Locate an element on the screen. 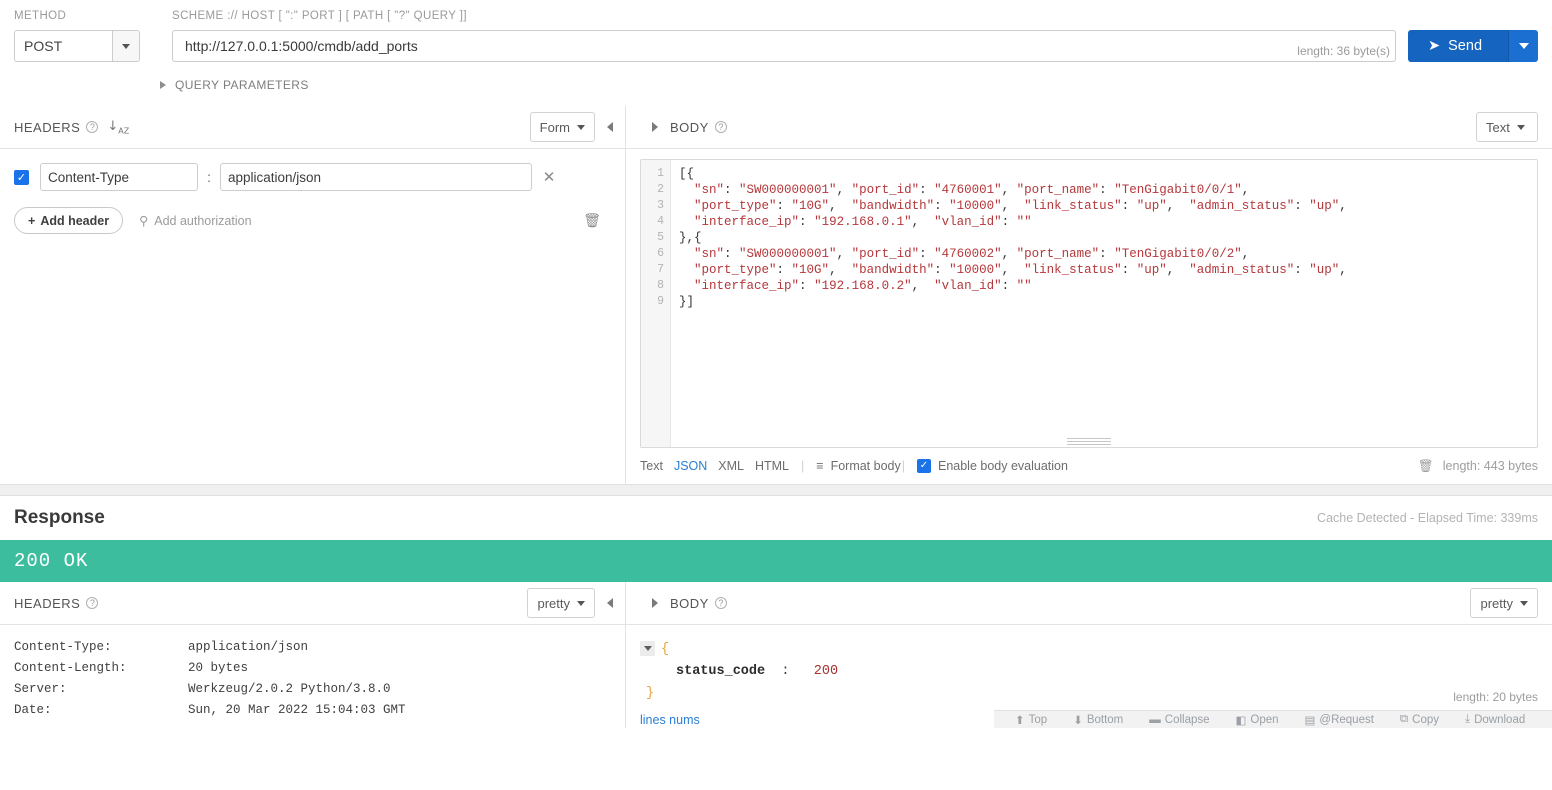 This screenshot has width=1552, height=790. toolbar-icon: ▬ is located at coordinates (1155, 719).